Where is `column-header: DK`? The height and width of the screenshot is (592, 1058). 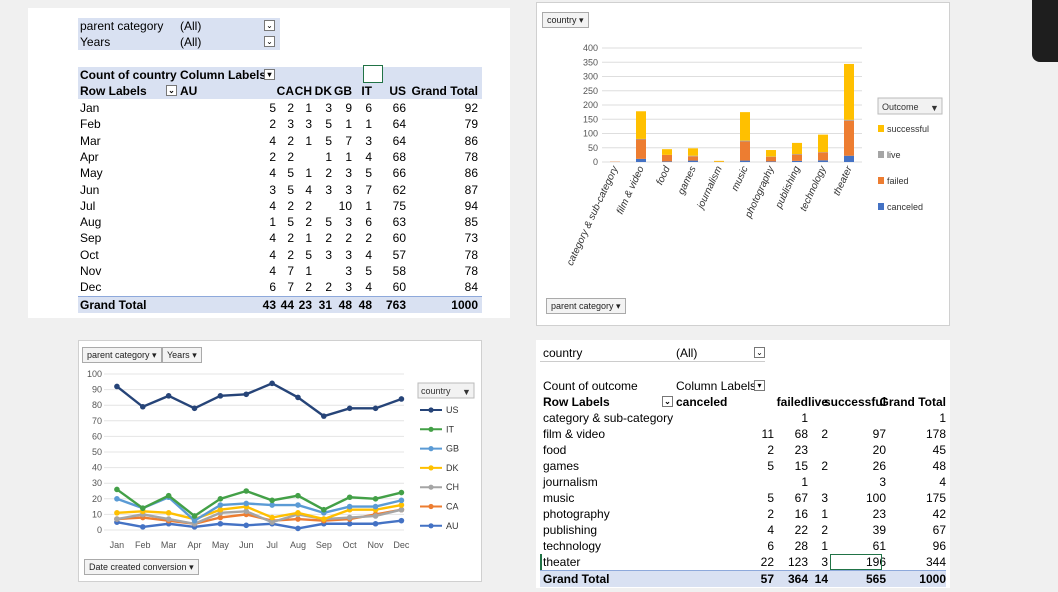
column-header: DK is located at coordinates (323, 91).